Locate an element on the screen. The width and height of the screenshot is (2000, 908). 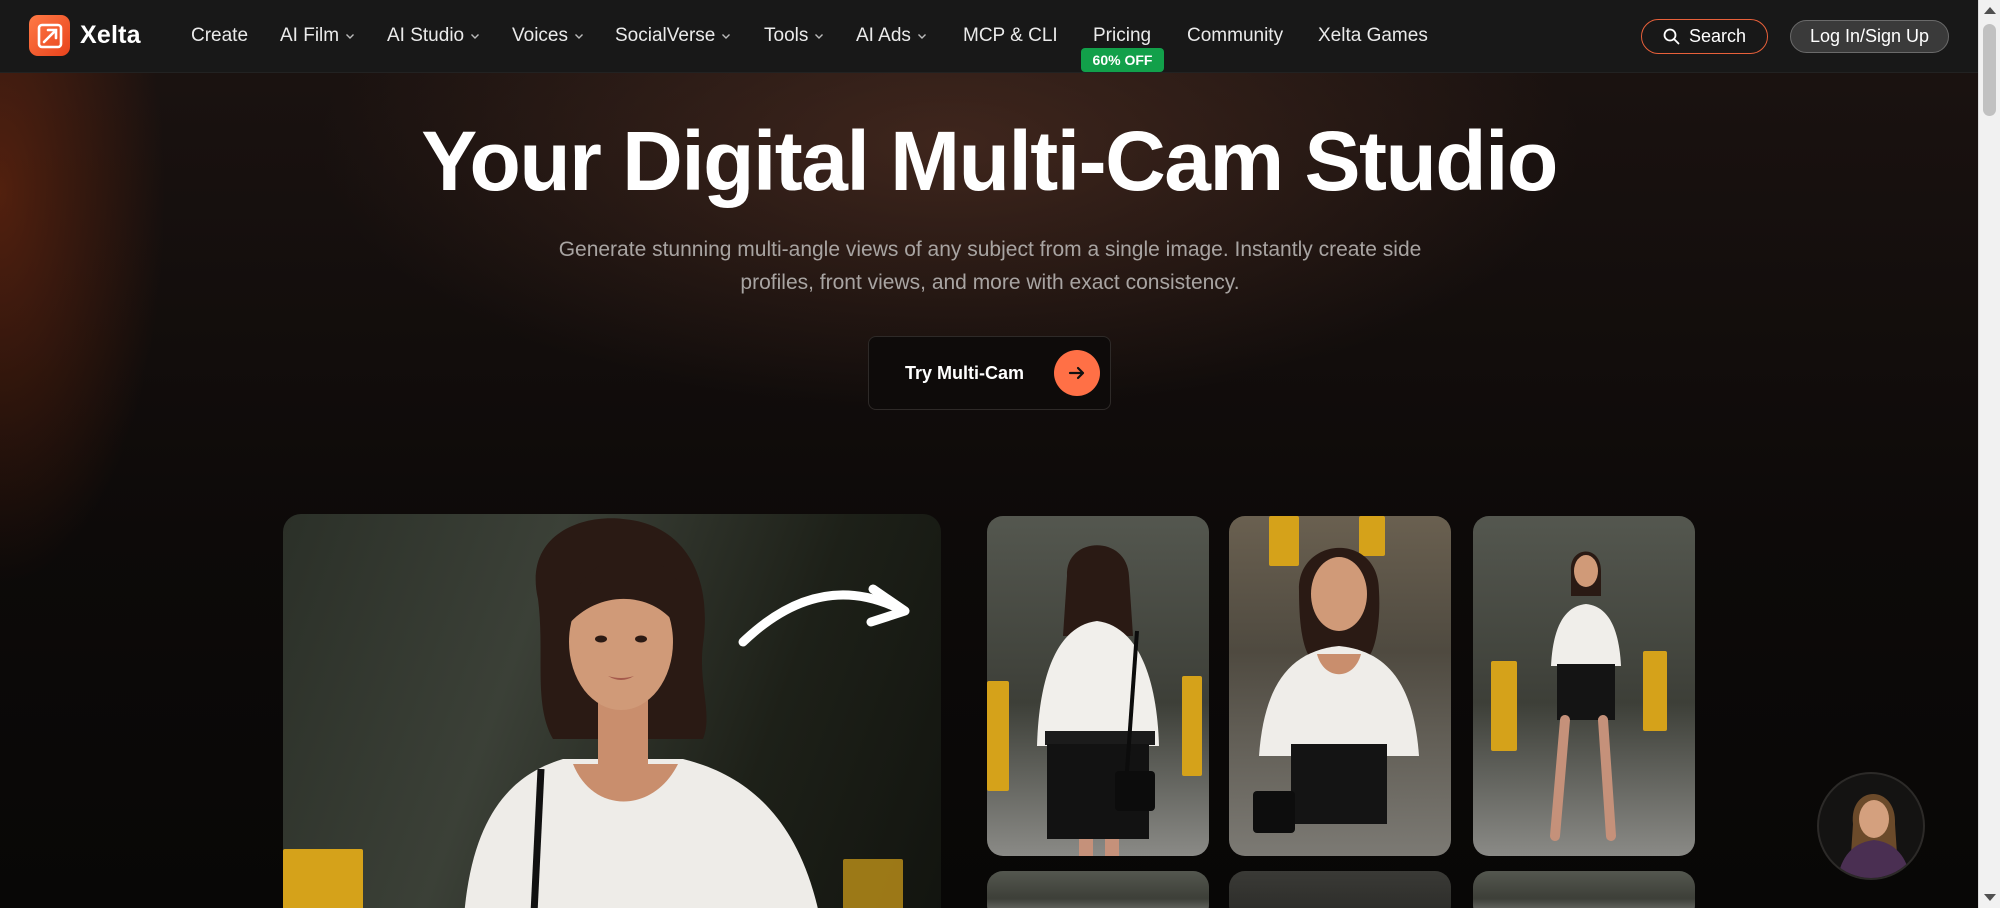
nav-label: Xelta Games is located at coordinates (1373, 35).